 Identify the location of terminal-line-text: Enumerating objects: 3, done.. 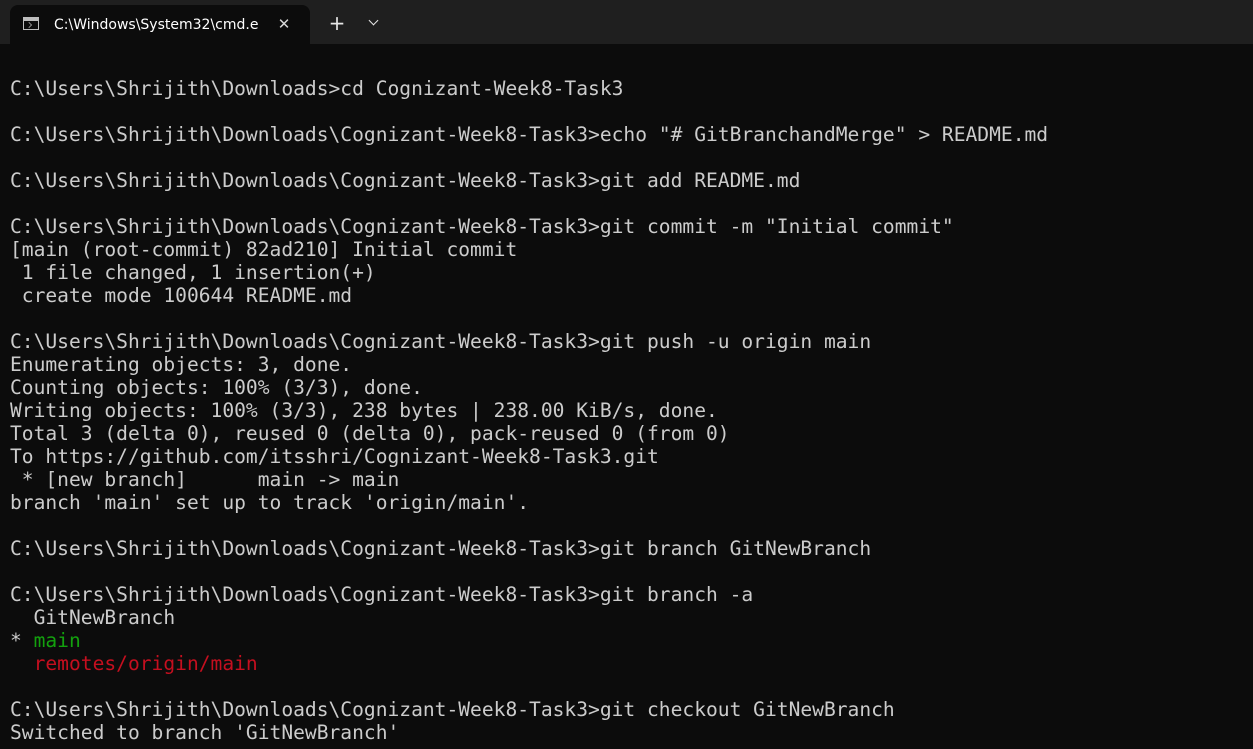
(181, 364).